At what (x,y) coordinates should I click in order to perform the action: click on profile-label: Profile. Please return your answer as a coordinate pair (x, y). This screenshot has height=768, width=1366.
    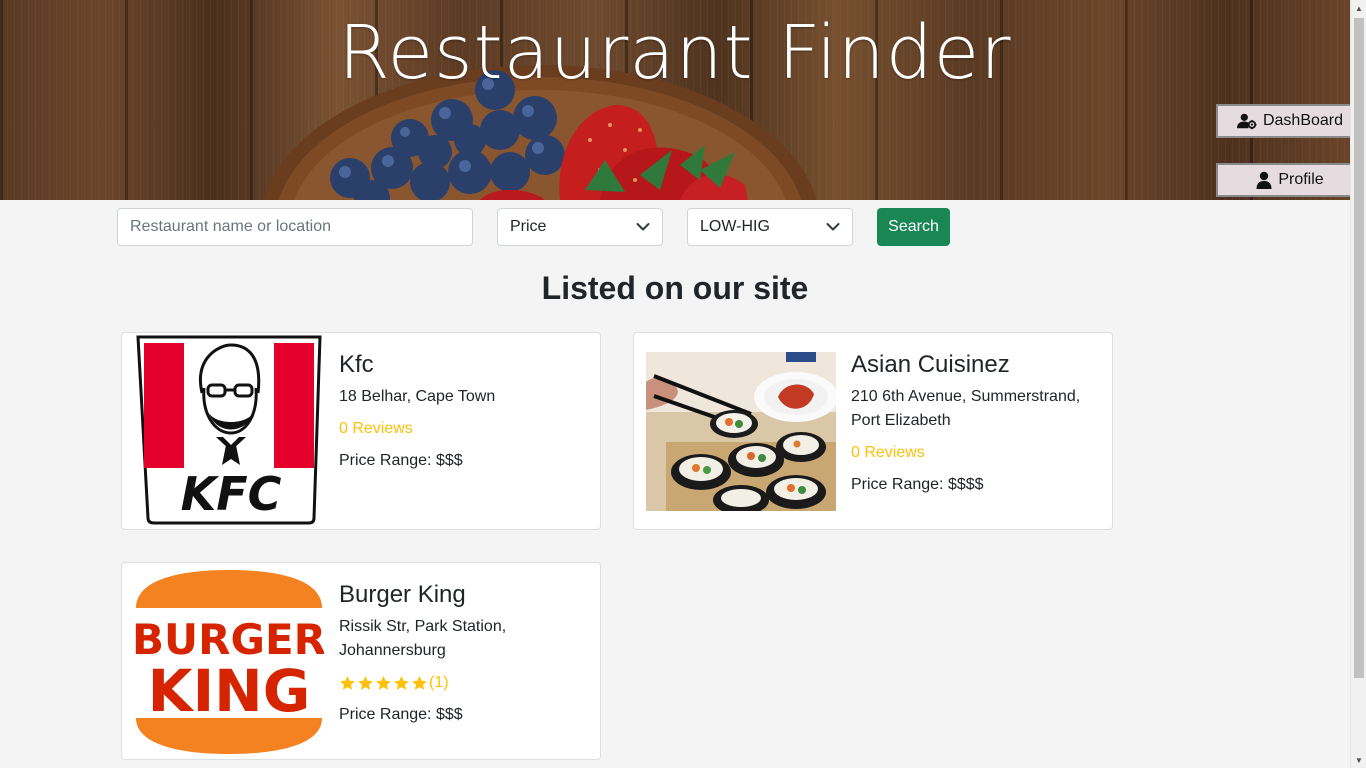
    Looking at the image, I should click on (1301, 179).